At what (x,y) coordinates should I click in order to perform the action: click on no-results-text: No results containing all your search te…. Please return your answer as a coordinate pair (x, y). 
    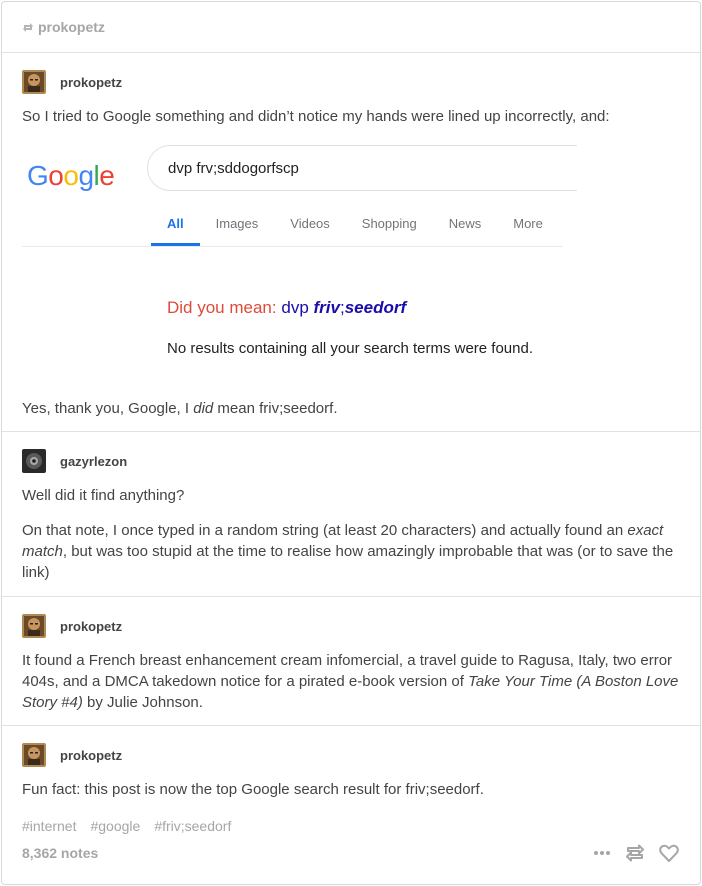
    Looking at the image, I should click on (350, 348).